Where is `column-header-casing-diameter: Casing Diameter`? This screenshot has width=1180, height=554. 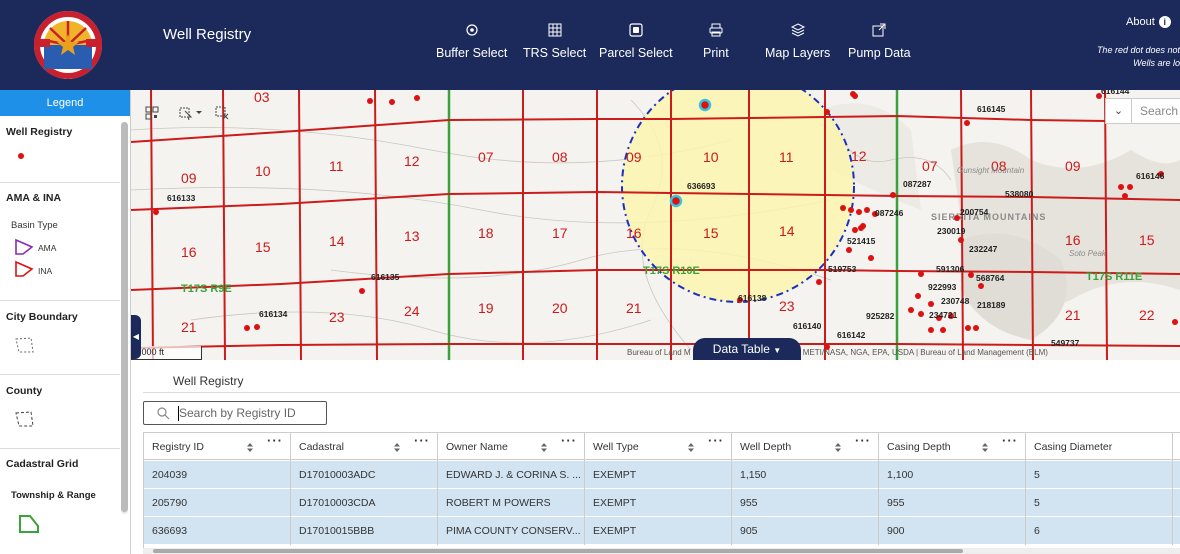 column-header-casing-diameter: Casing Diameter is located at coordinates (1099, 447).